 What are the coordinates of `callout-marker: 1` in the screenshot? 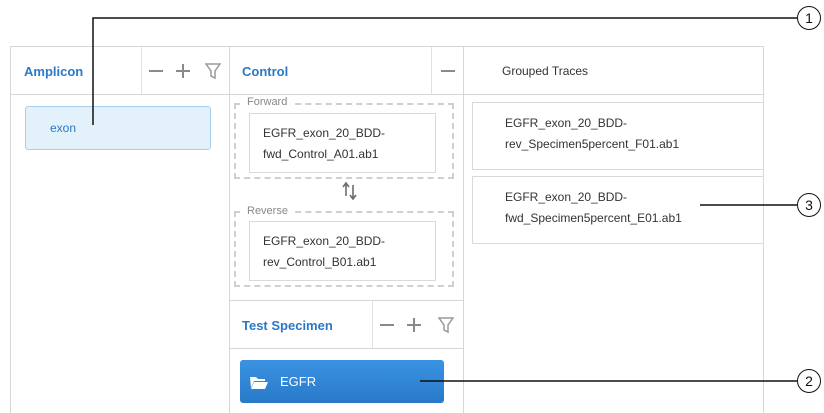 It's located at (809, 18).